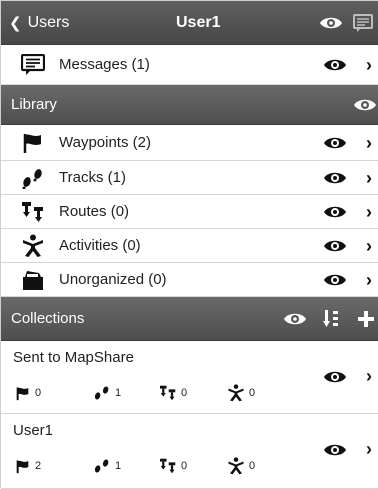 The width and height of the screenshot is (378, 489). I want to click on page-title: User1, so click(198, 22).